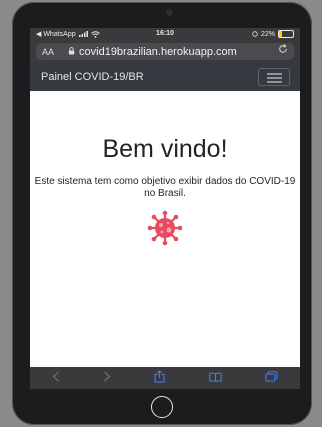 This screenshot has height=427, width=322. I want to click on bookmarks-icon, so click(215, 378).